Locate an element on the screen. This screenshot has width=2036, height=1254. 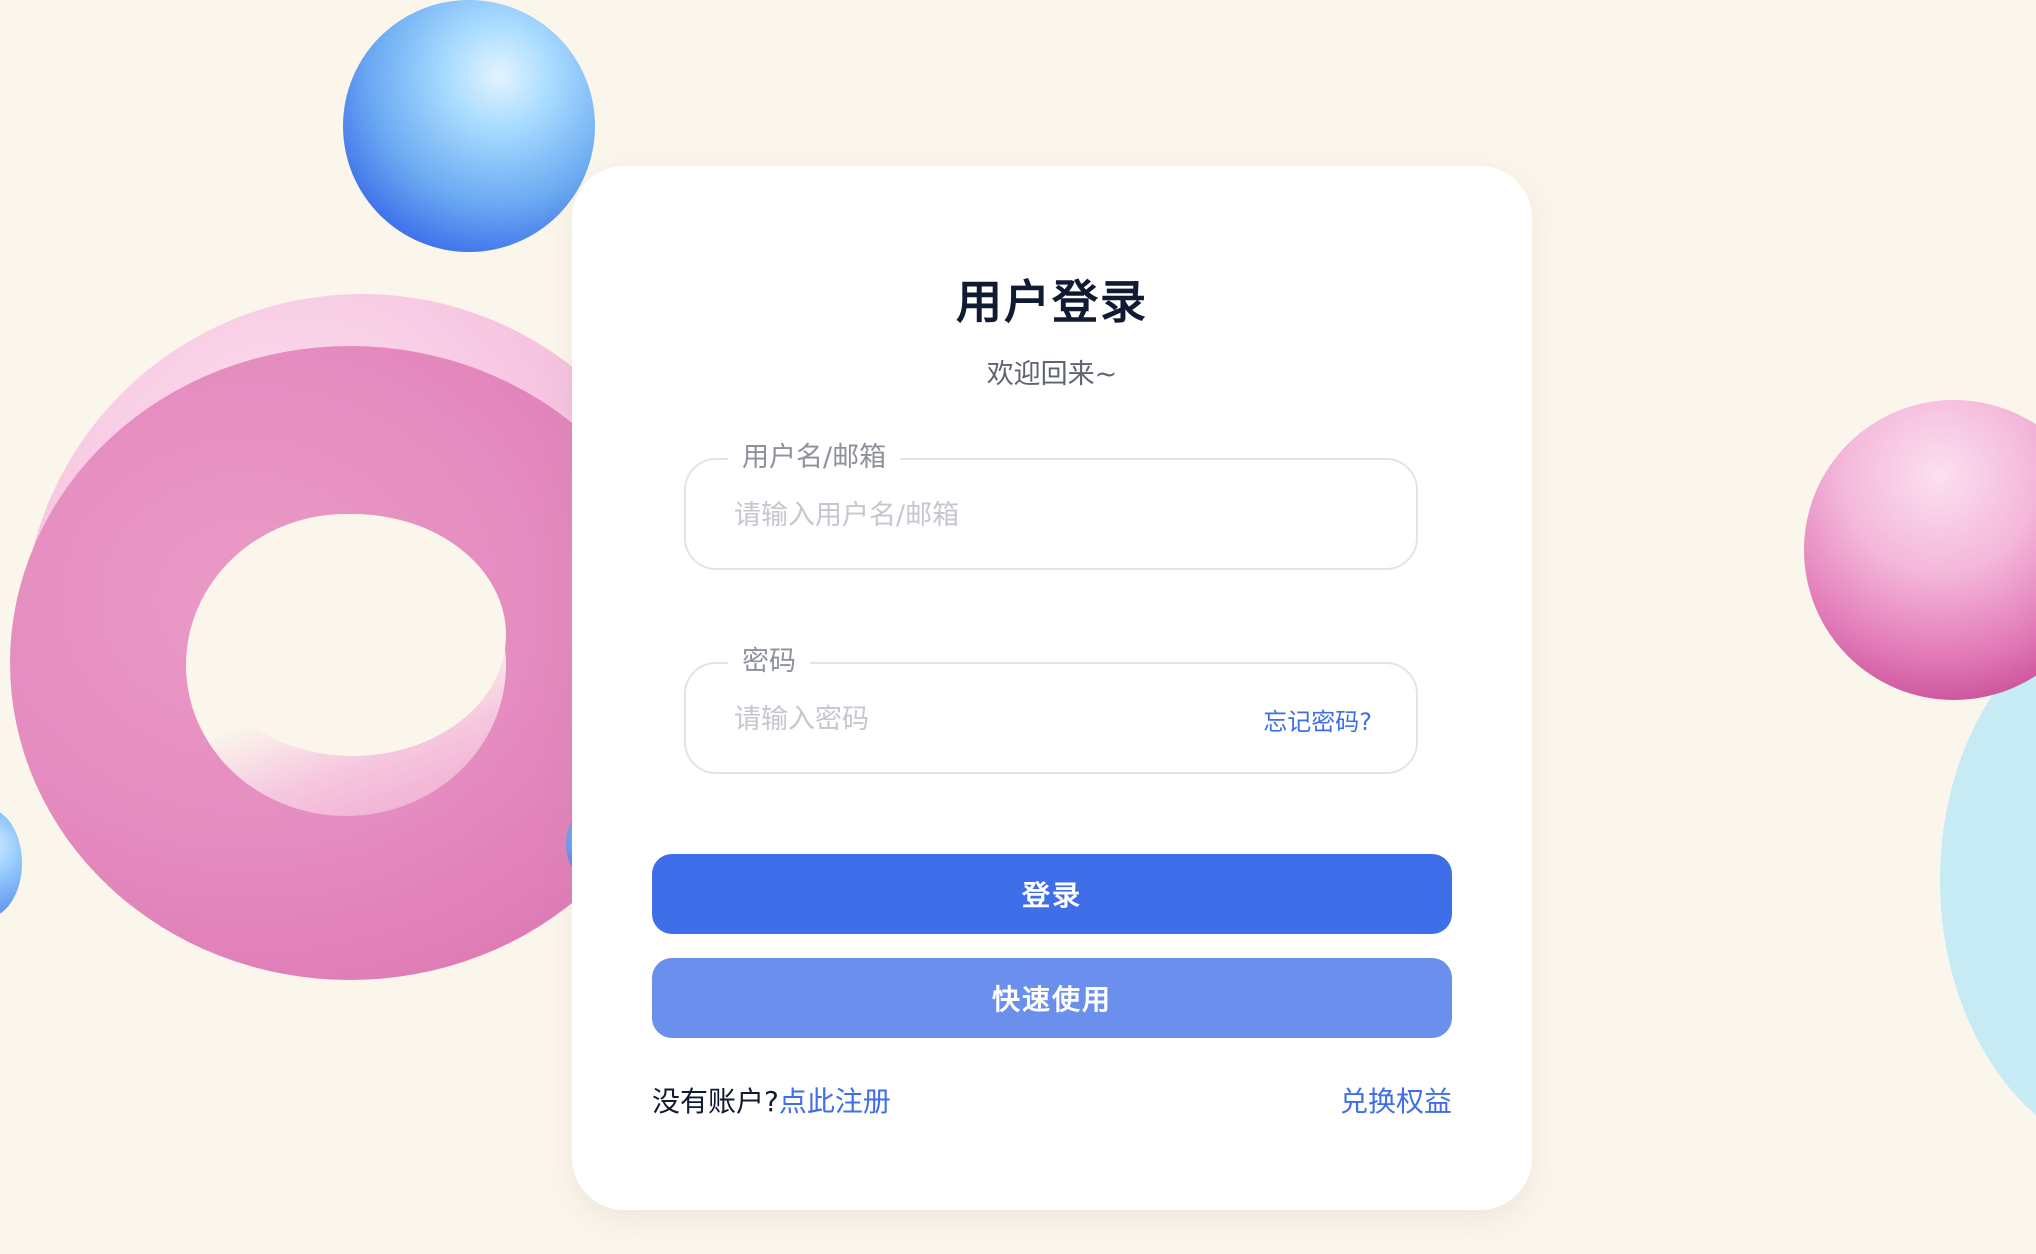
password-field: 密码 忘记密码? is located at coordinates (1051, 709).